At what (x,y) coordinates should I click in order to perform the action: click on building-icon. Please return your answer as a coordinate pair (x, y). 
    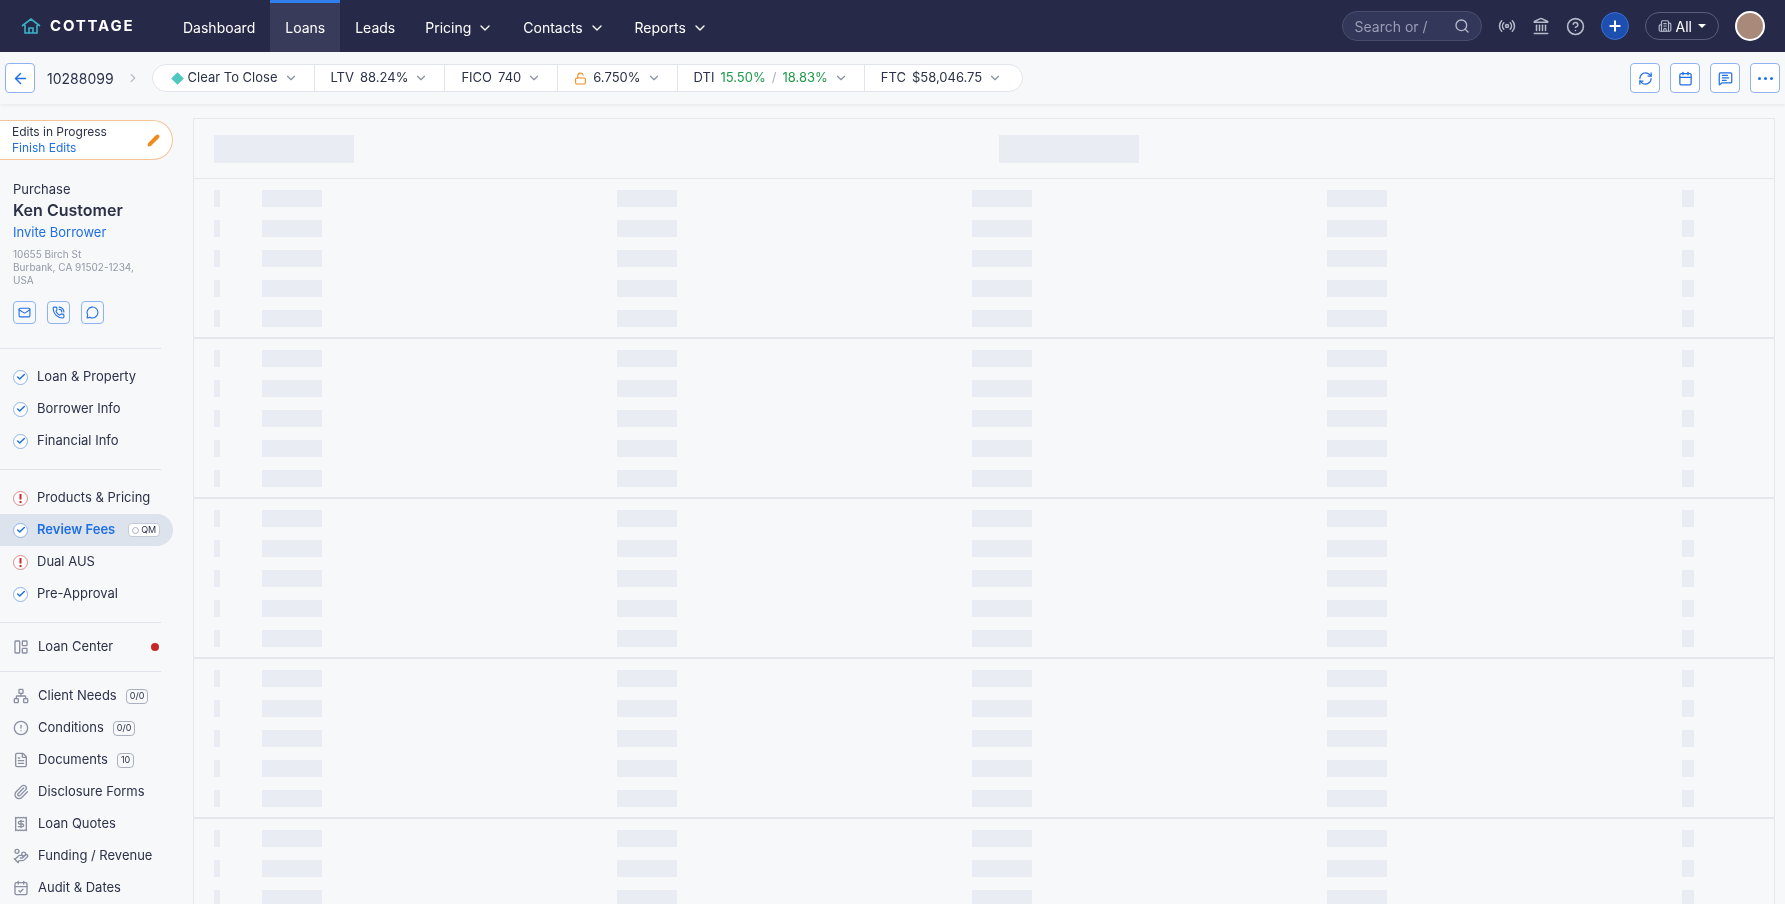
    Looking at the image, I should click on (1664, 26).